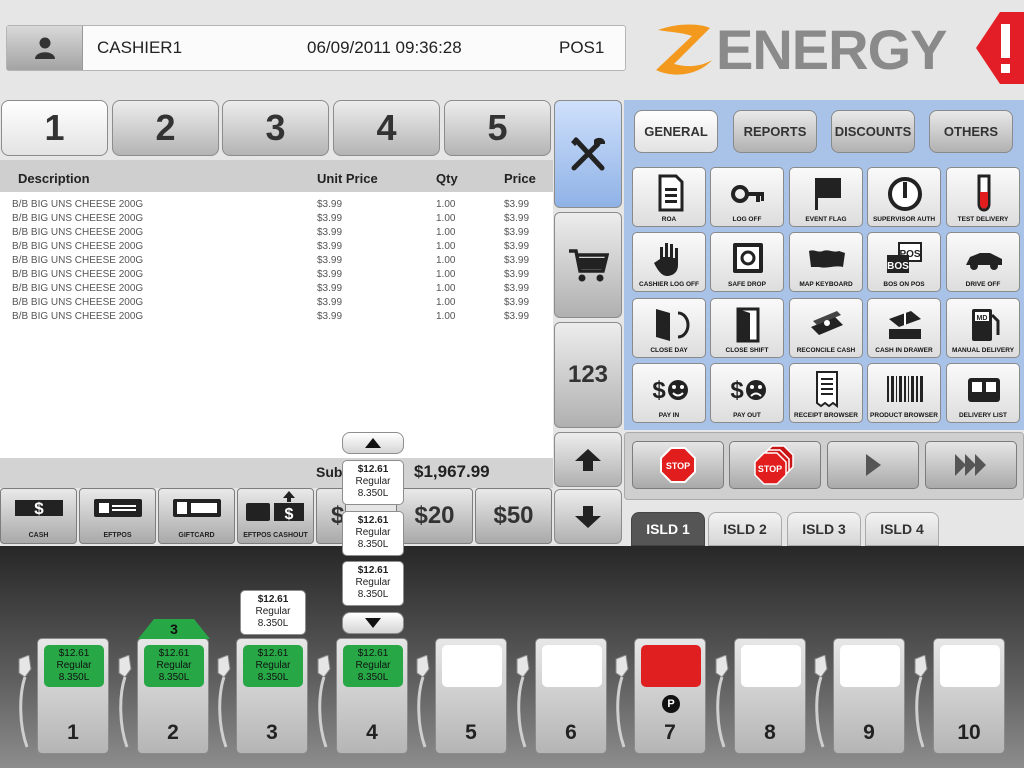  What do you see at coordinates (117, 516) in the screenshot?
I see `eftpos-button: EFTPOS` at bounding box center [117, 516].